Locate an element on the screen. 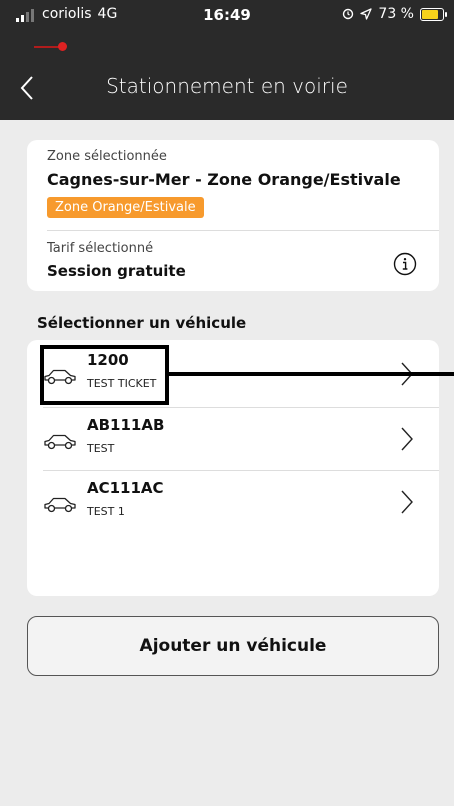 The image size is (454, 806). tarif-label: Tarif sélectionné is located at coordinates (100, 248).